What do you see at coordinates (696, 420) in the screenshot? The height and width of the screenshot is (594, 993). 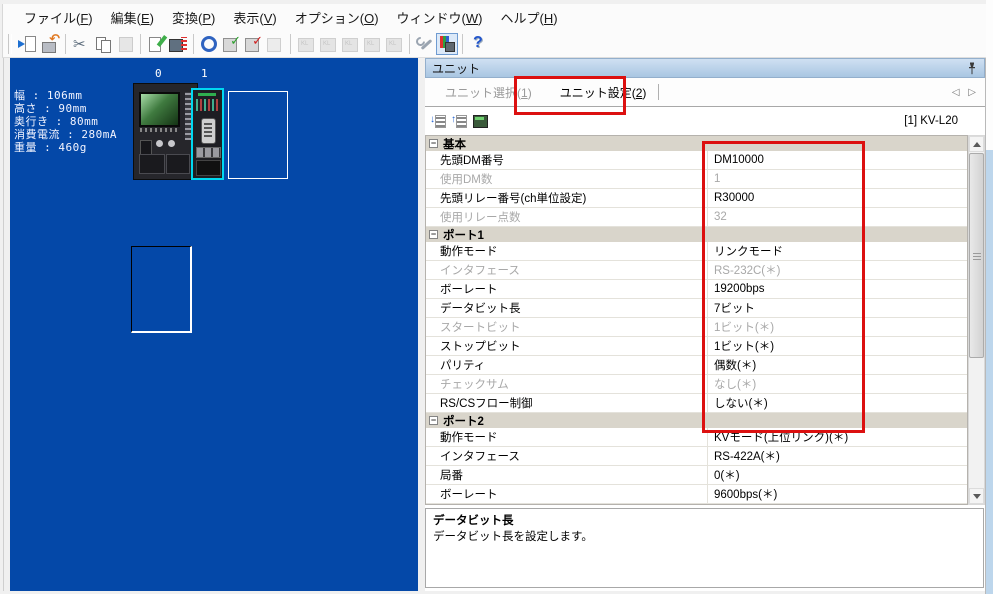 I see `settings-group-header: − ポート2` at bounding box center [696, 420].